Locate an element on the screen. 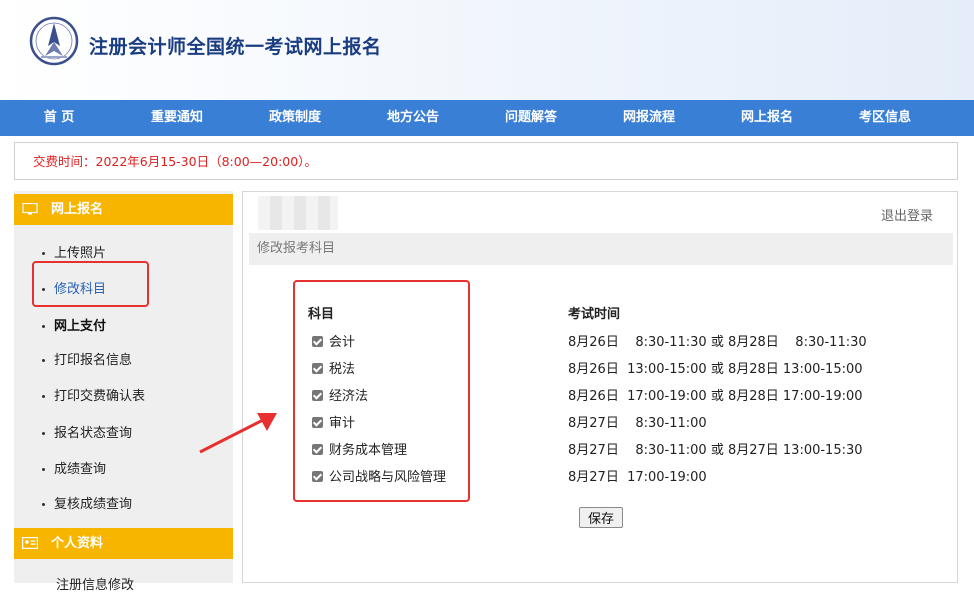 The width and height of the screenshot is (974, 593). sidebar-item-label: 上传照片 is located at coordinates (80, 253).